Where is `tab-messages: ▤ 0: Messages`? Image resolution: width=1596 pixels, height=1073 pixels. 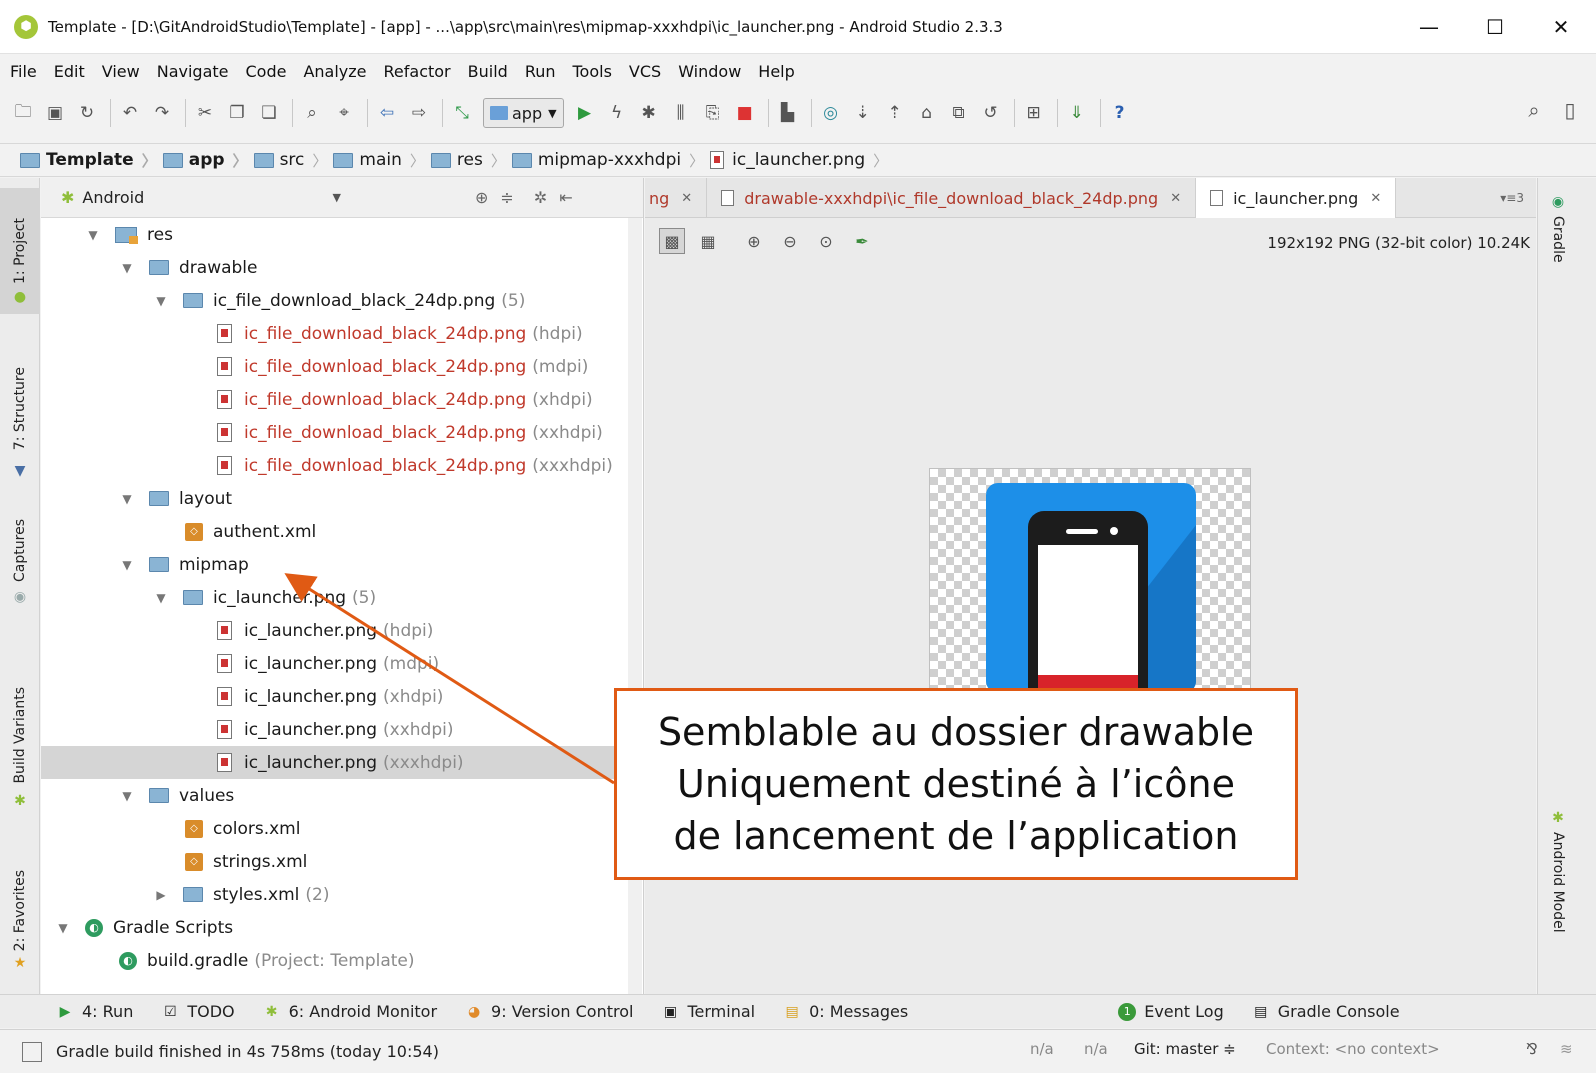
tab-messages: ▤ 0: Messages is located at coordinates (845, 1011).